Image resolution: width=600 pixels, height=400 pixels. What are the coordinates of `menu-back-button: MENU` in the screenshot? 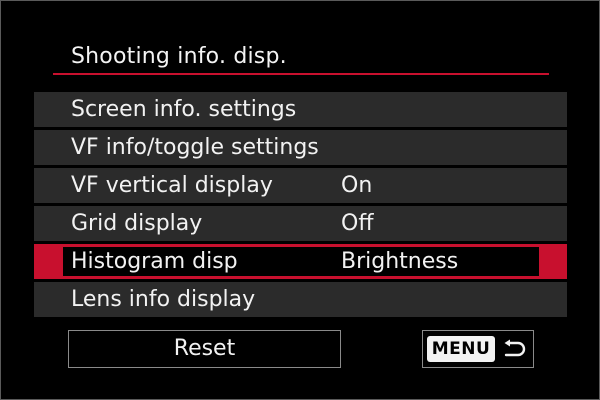 It's located at (478, 349).